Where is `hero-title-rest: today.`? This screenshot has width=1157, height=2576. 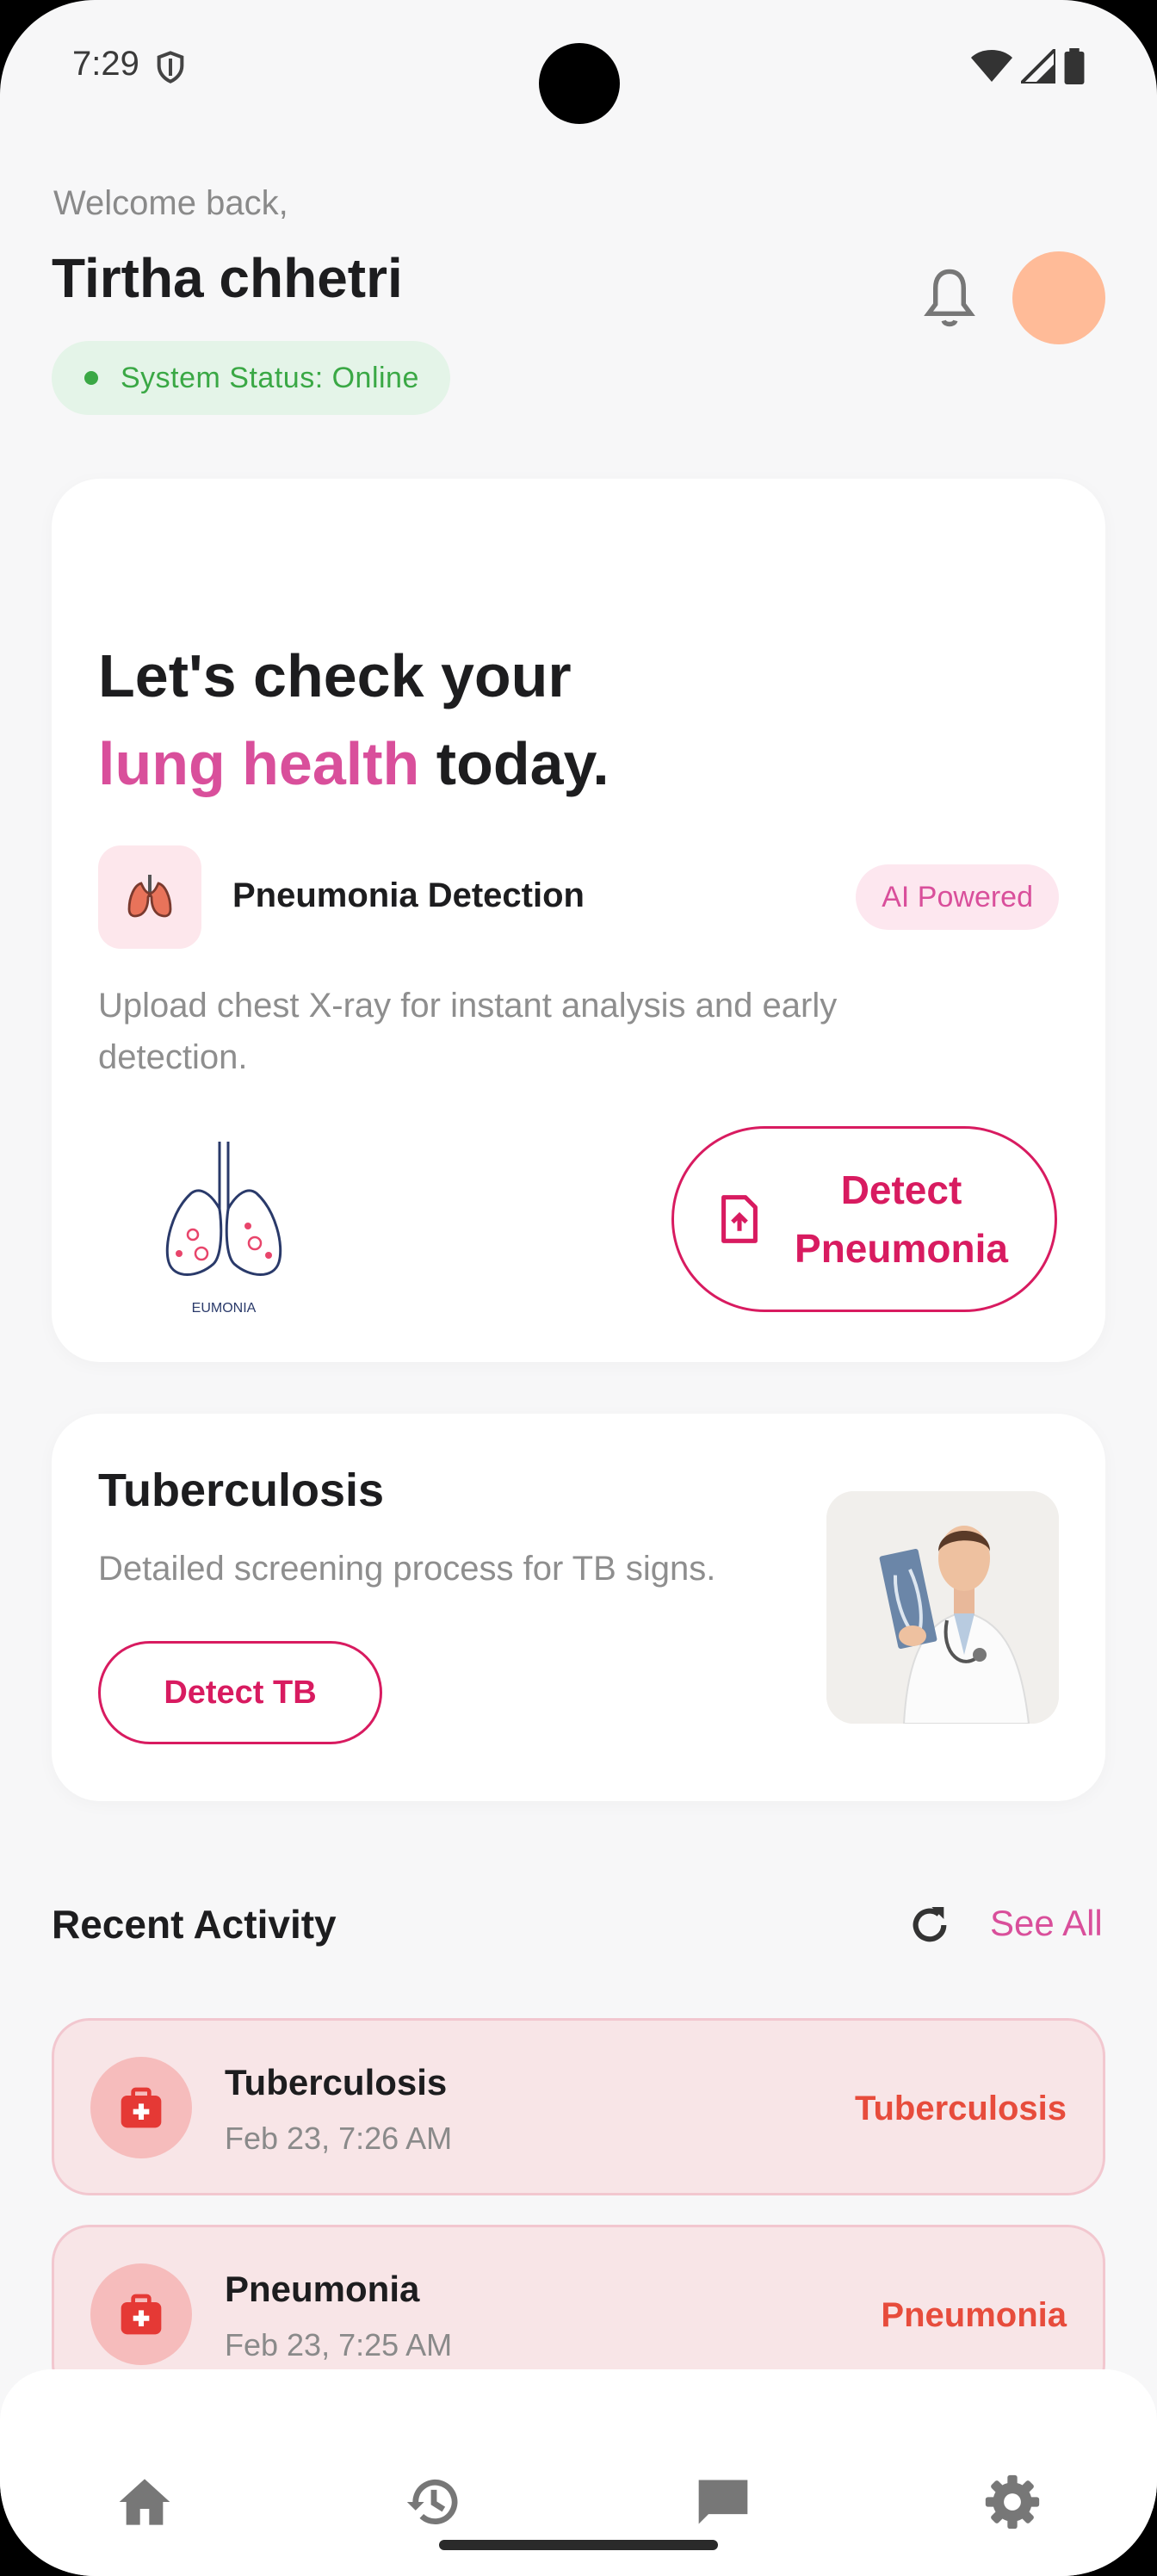
hero-title-rest: today. is located at coordinates (514, 764).